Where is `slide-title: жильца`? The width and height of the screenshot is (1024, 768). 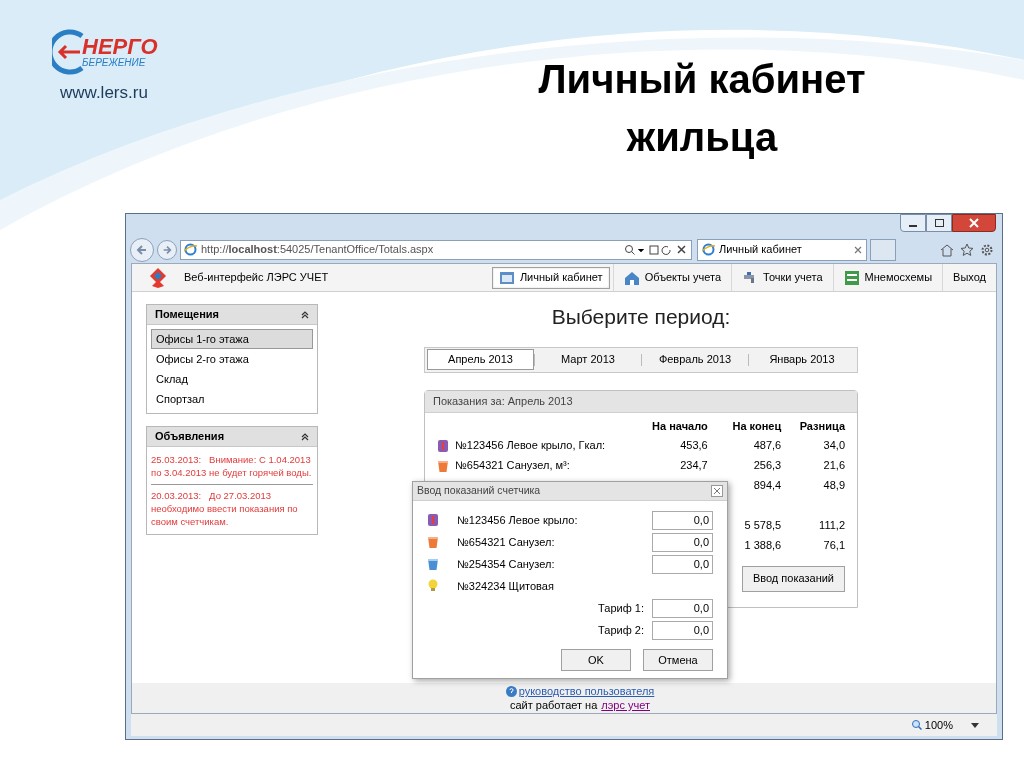 slide-title: жильца is located at coordinates (702, 137).